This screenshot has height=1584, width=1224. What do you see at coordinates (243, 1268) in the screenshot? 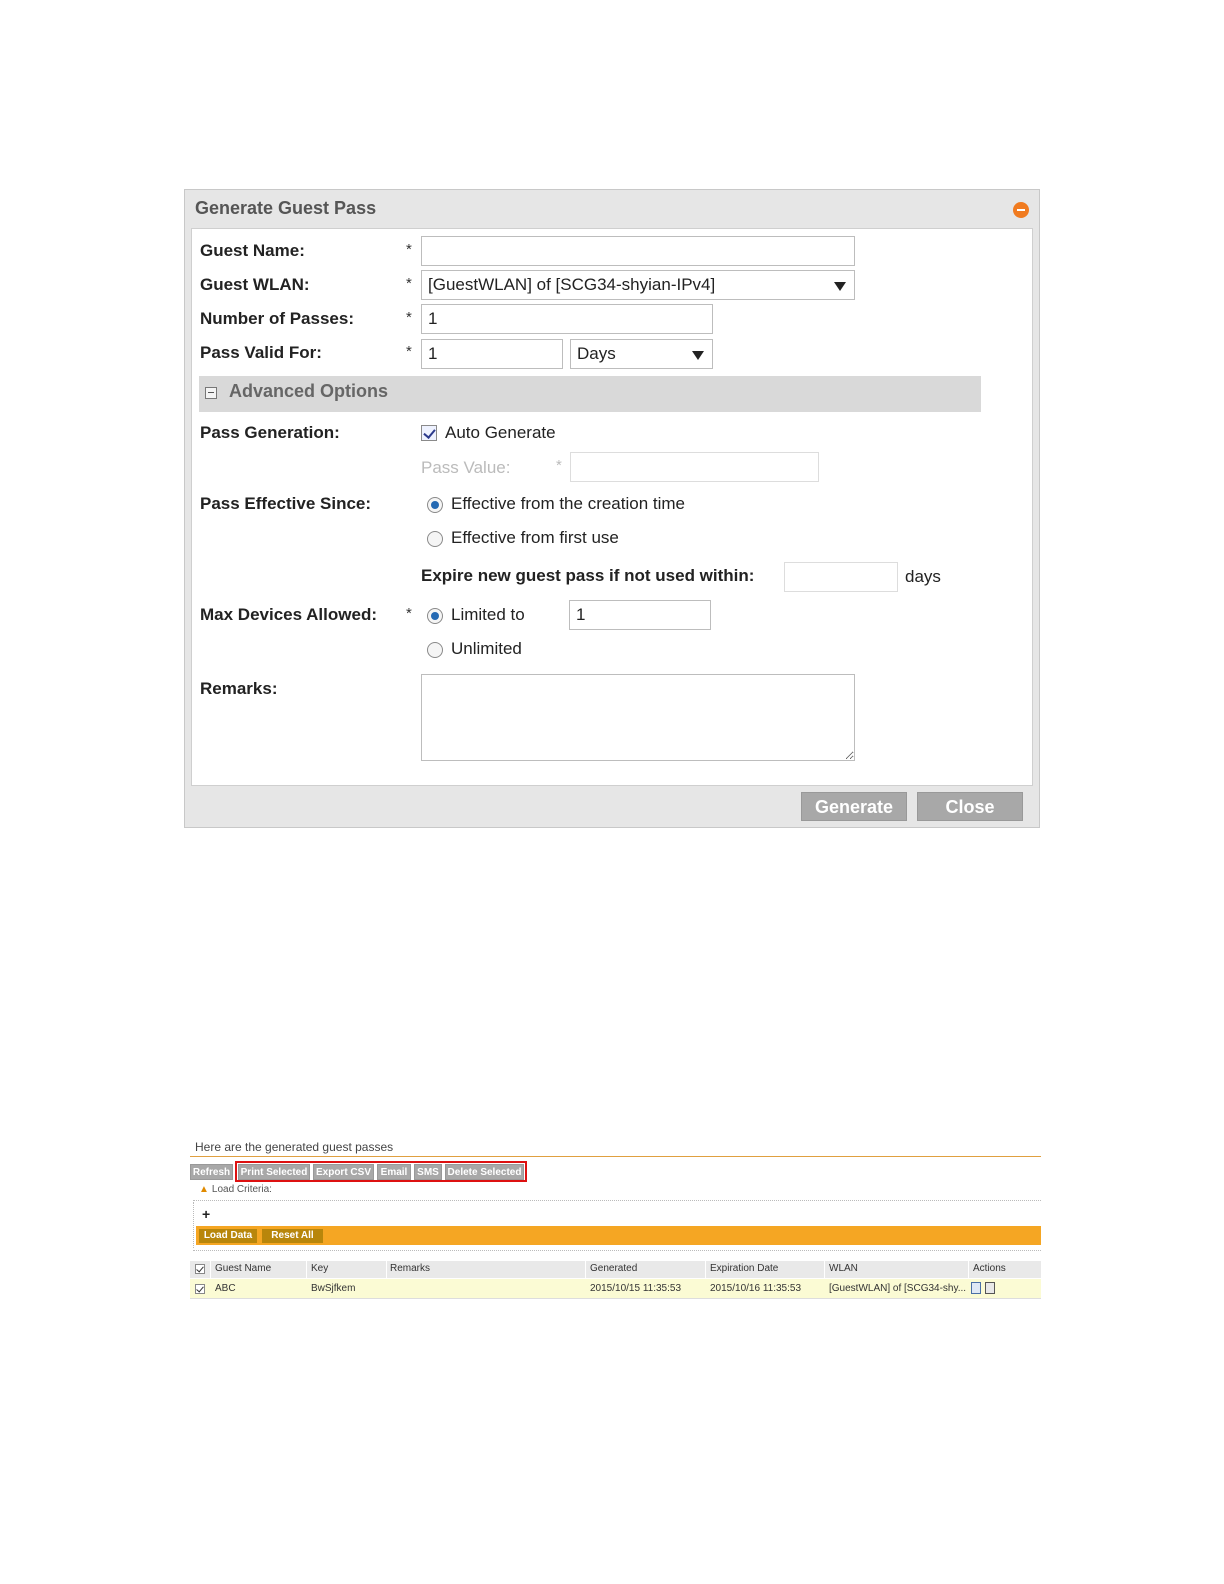
I see `column-header: Guest Name` at bounding box center [243, 1268].